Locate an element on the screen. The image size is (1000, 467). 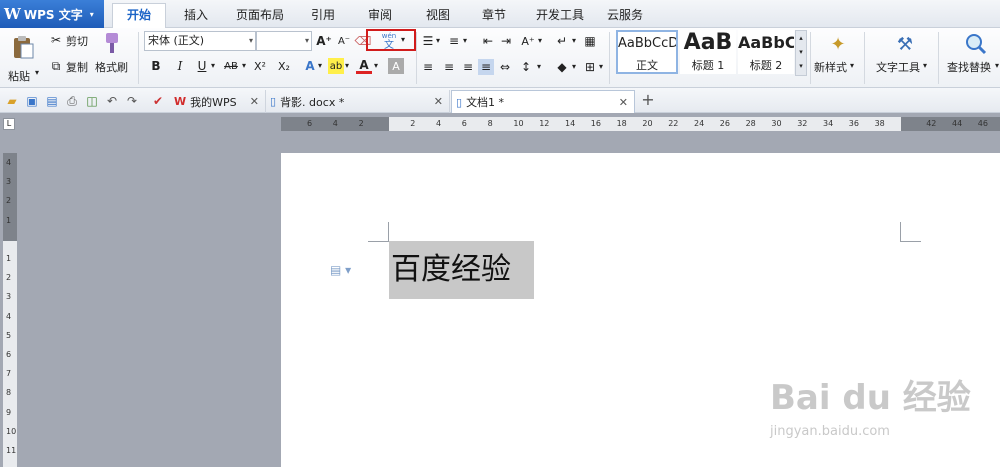
borders-icon: ⊞ is located at coordinates (590, 67).